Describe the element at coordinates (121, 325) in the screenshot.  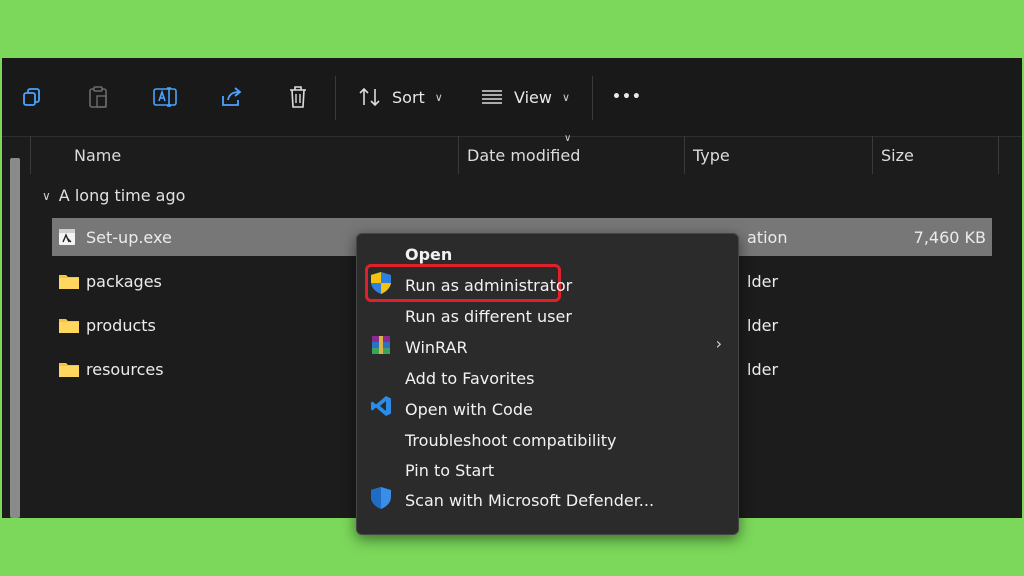
I see `folder-name: products` at that location.